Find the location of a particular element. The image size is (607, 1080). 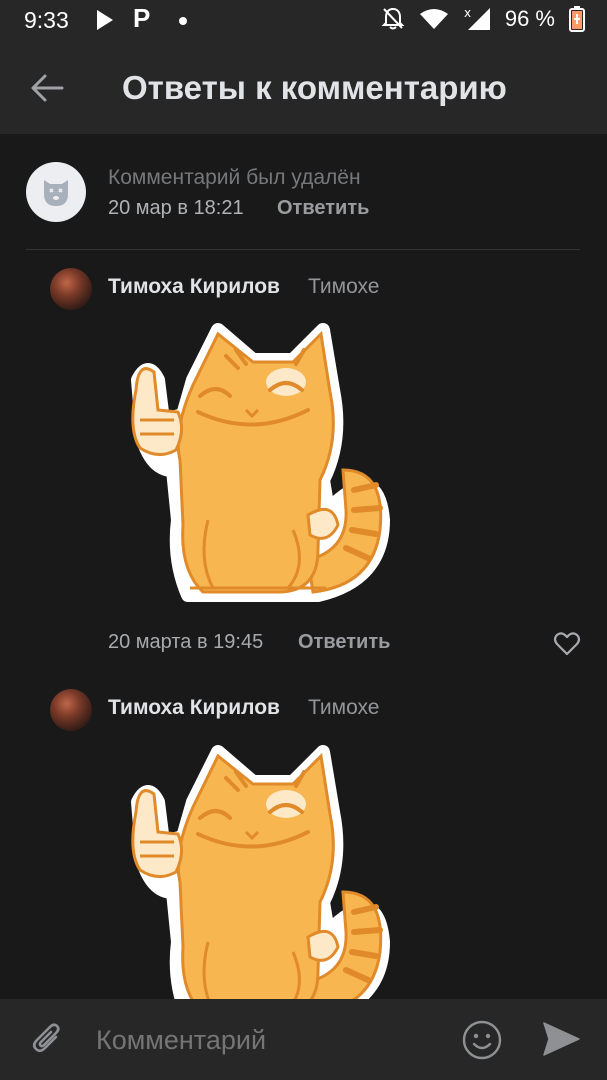

reply-date: 20 марта в 19:45 is located at coordinates (186, 642).